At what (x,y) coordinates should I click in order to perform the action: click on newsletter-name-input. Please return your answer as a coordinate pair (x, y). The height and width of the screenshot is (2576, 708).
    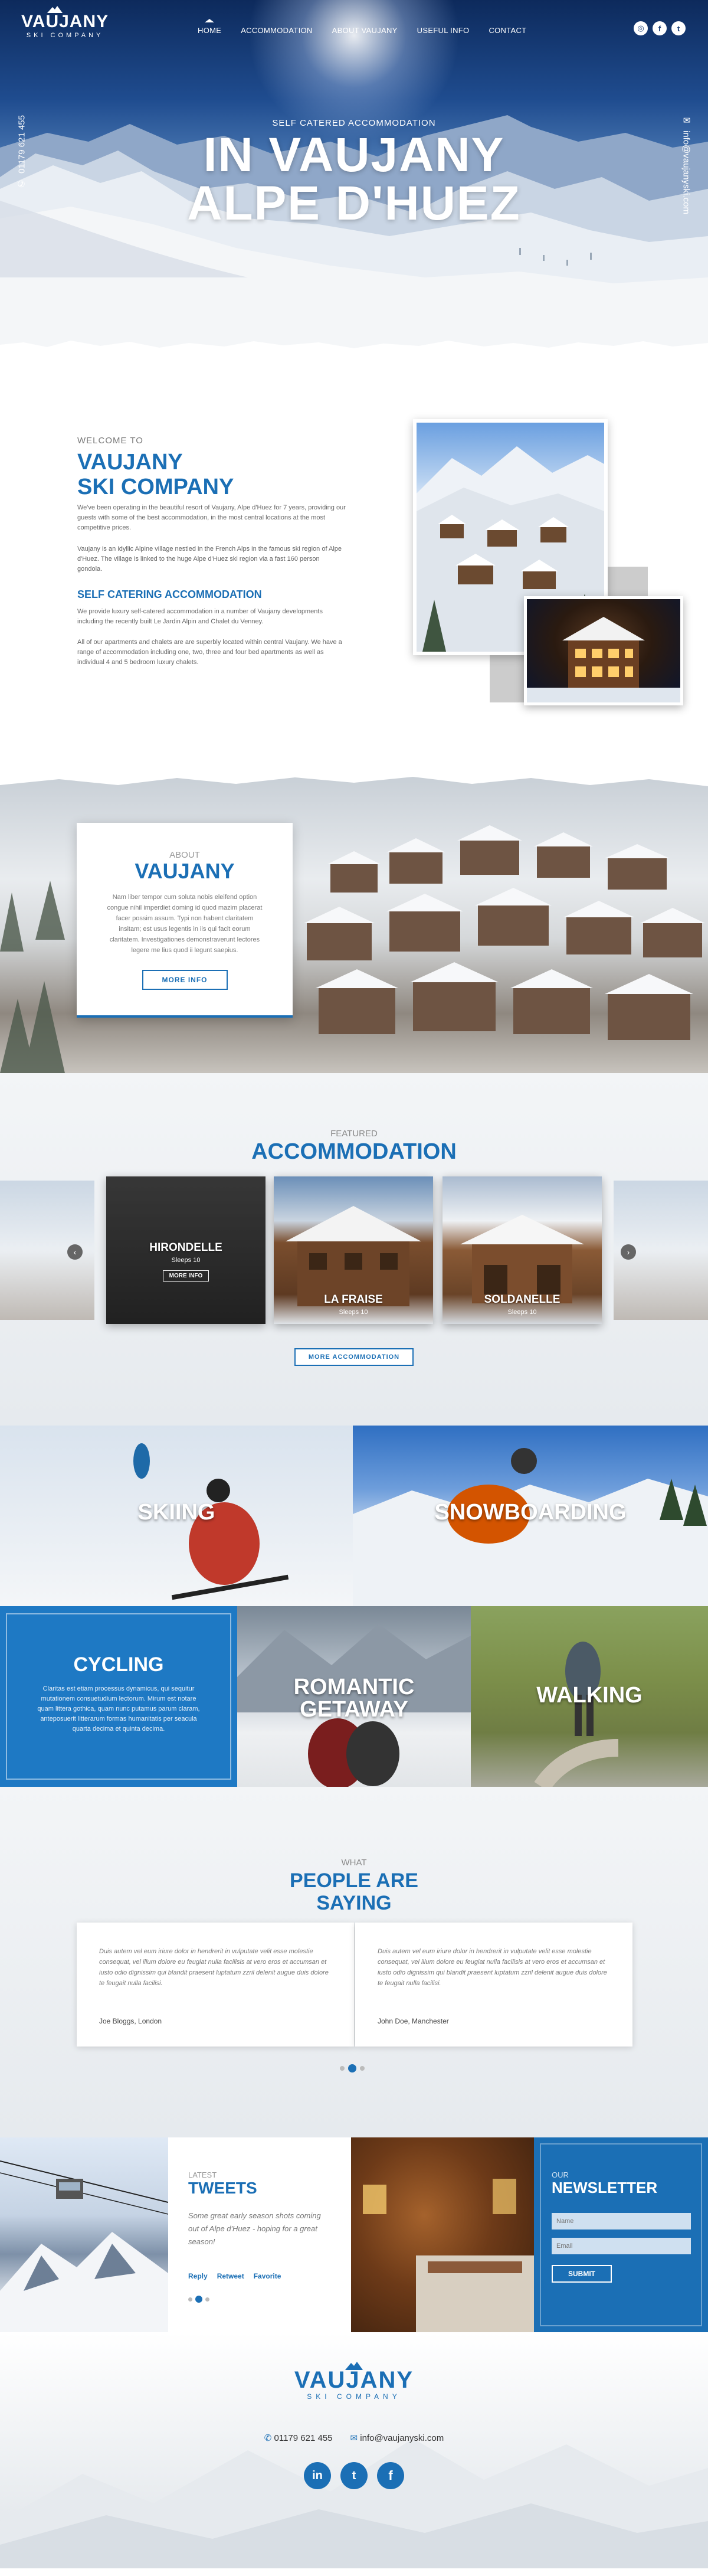
    Looking at the image, I should click on (621, 2221).